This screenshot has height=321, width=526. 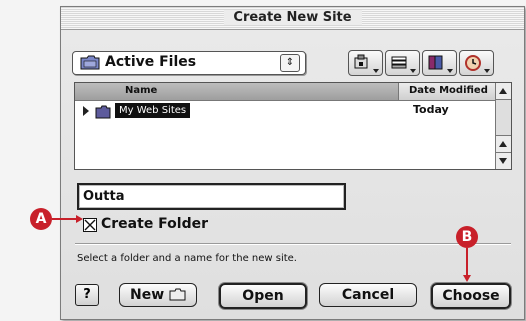 What do you see at coordinates (467, 262) in the screenshot?
I see `callout-b-line` at bounding box center [467, 262].